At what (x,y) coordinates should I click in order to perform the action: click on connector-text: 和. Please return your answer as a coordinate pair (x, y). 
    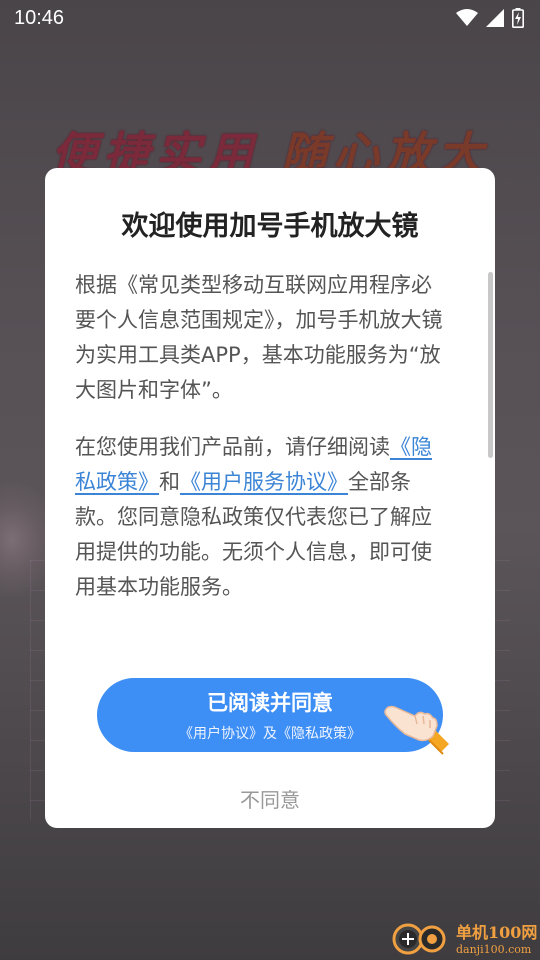
    Looking at the image, I should click on (169, 482).